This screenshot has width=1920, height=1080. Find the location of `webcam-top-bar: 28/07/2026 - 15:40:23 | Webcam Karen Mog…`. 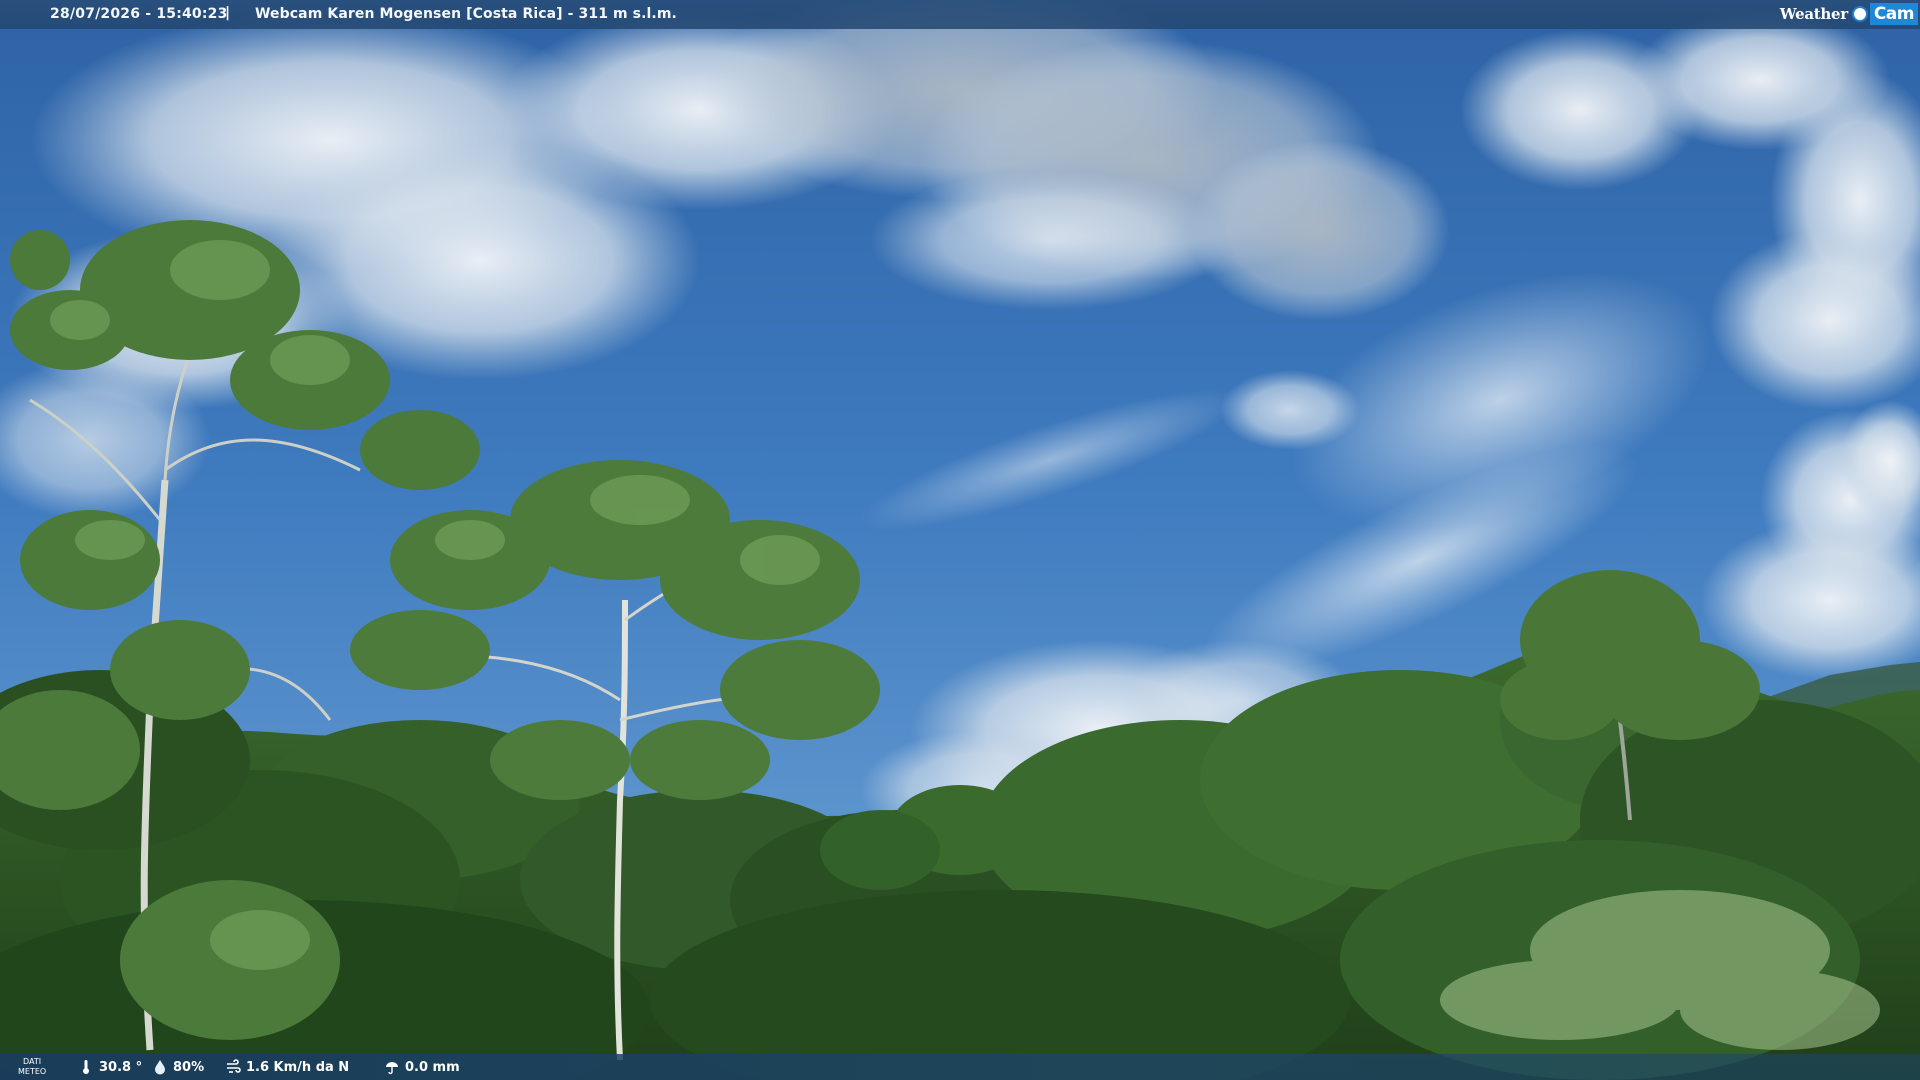

webcam-top-bar: 28/07/2026 - 15:40:23 | Webcam Karen Mog… is located at coordinates (960, 14).